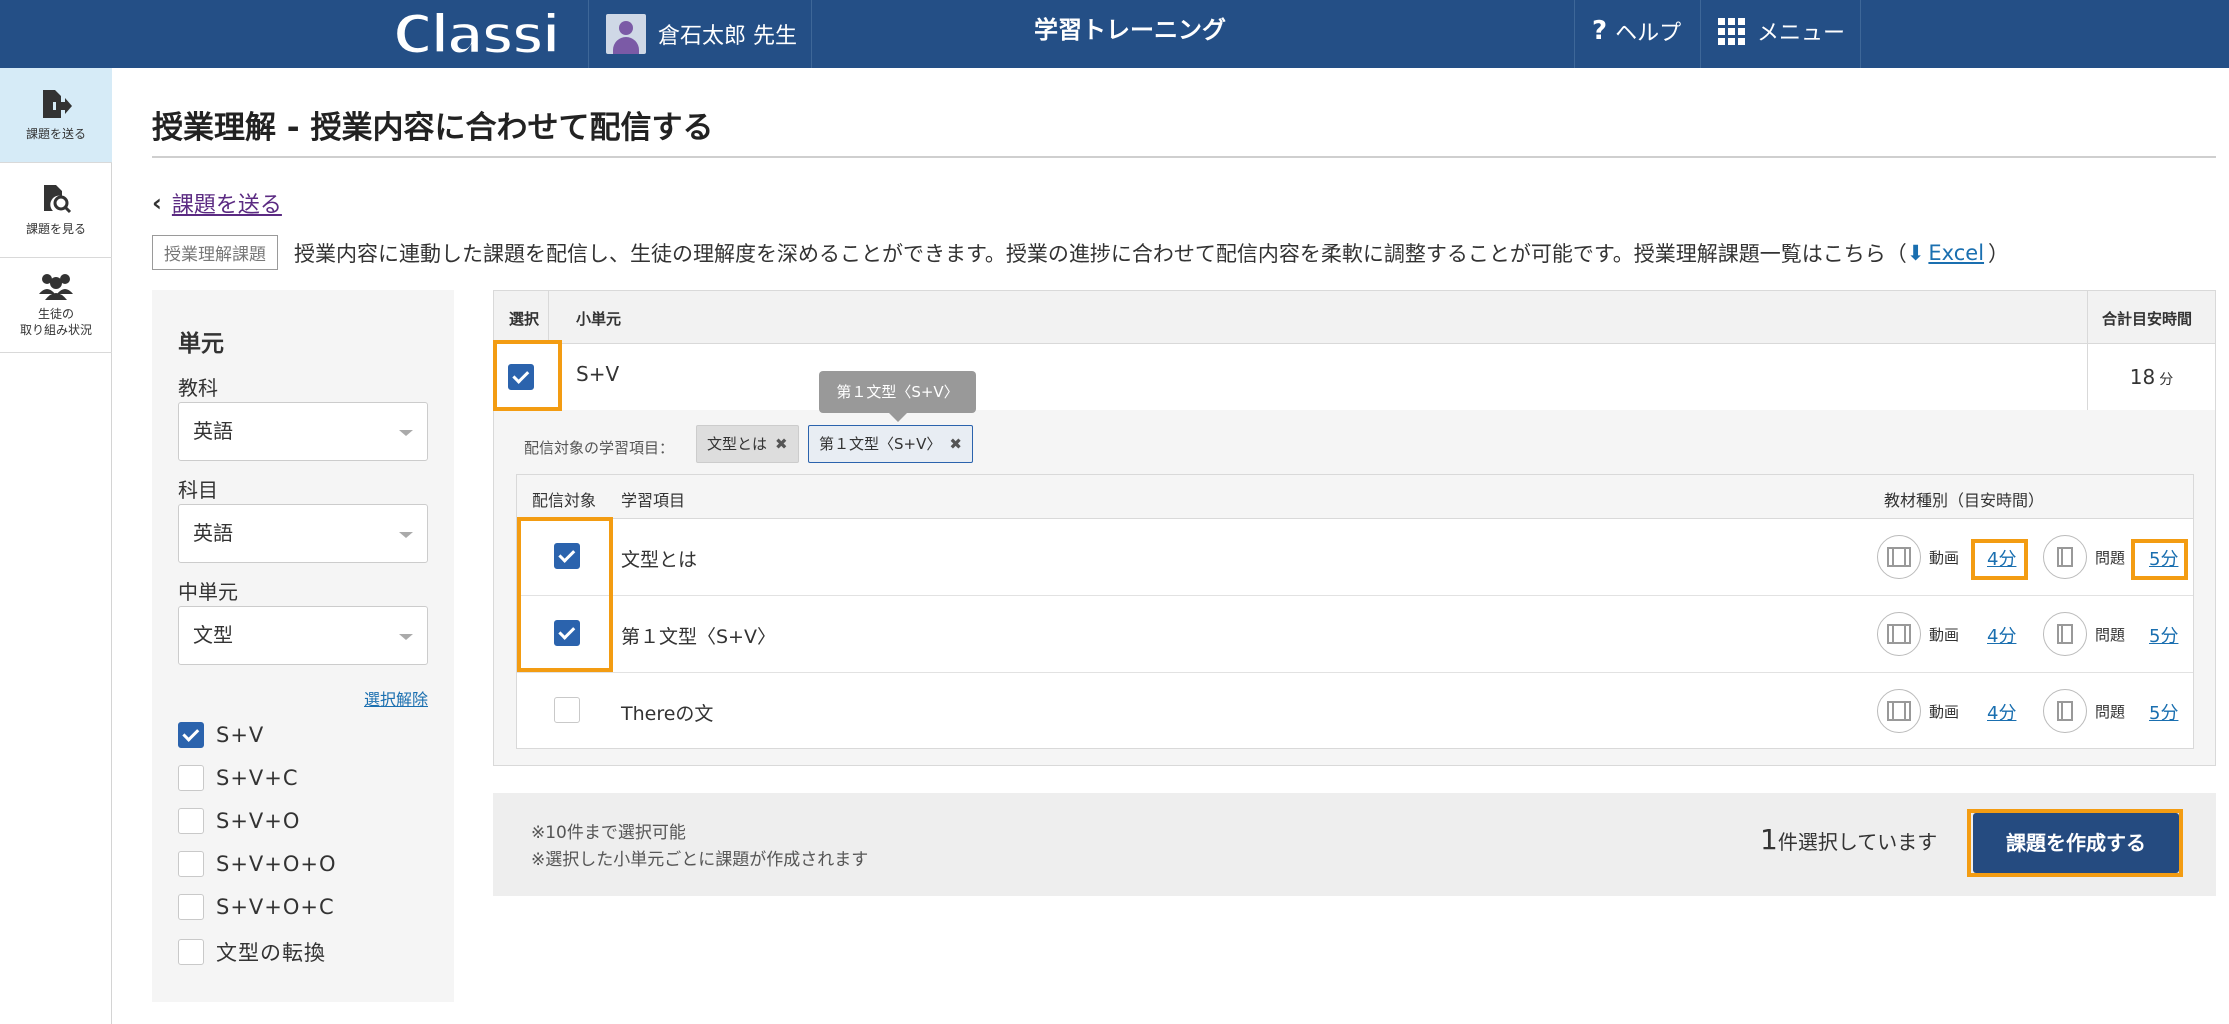 Image resolution: width=2229 pixels, height=1024 pixels. Describe the element at coordinates (201, 344) in the screenshot. I see `filter-heading: 単元` at that location.